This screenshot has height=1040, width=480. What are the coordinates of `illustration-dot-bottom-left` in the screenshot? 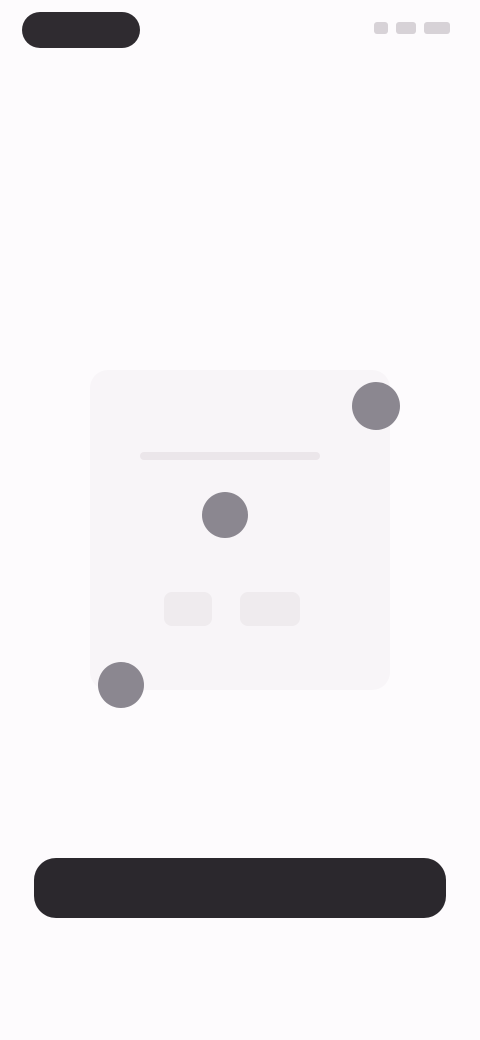 It's located at (121, 685).